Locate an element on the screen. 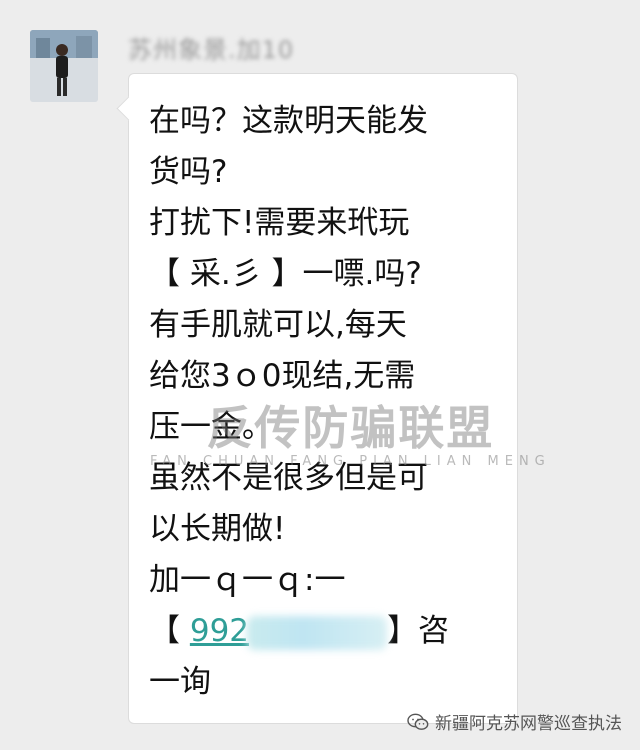  message-line: 有手肌就可以,每天 is located at coordinates (278, 325).